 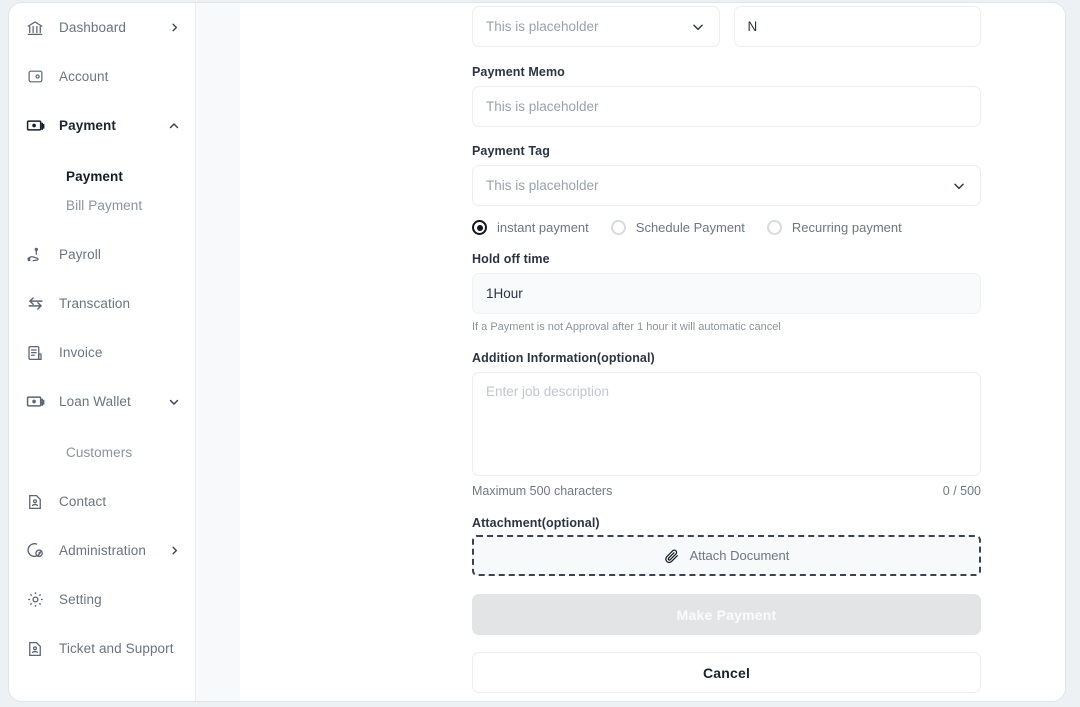 What do you see at coordinates (87, 125) in the screenshot?
I see `sidebar-item-label: Payment` at bounding box center [87, 125].